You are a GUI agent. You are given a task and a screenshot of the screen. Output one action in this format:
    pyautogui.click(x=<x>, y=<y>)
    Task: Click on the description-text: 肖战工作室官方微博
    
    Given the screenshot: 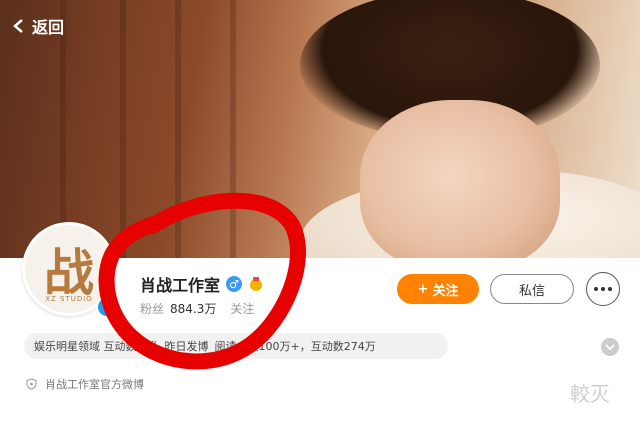 What is the action you would take?
    pyautogui.click(x=94, y=384)
    